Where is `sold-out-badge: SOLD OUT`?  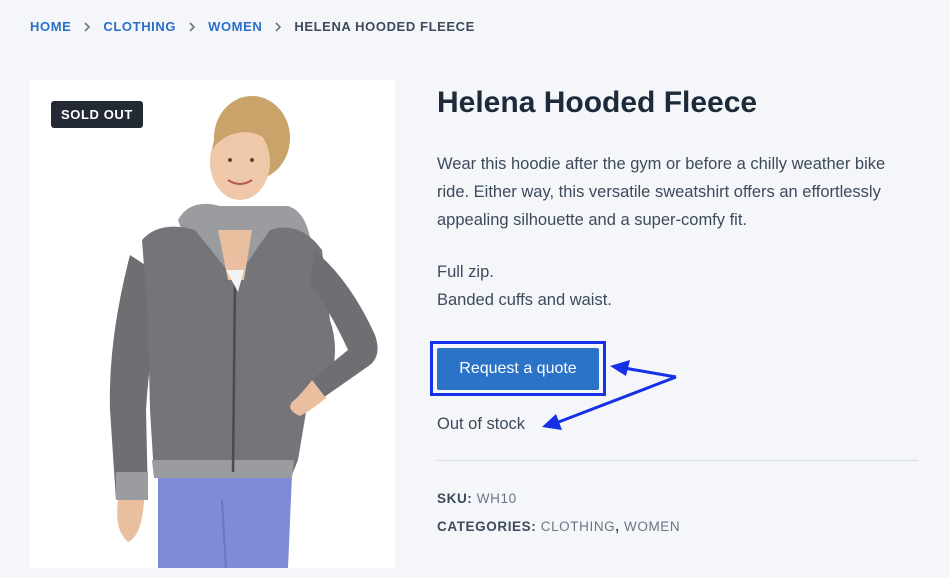
sold-out-badge: SOLD OUT is located at coordinates (97, 114).